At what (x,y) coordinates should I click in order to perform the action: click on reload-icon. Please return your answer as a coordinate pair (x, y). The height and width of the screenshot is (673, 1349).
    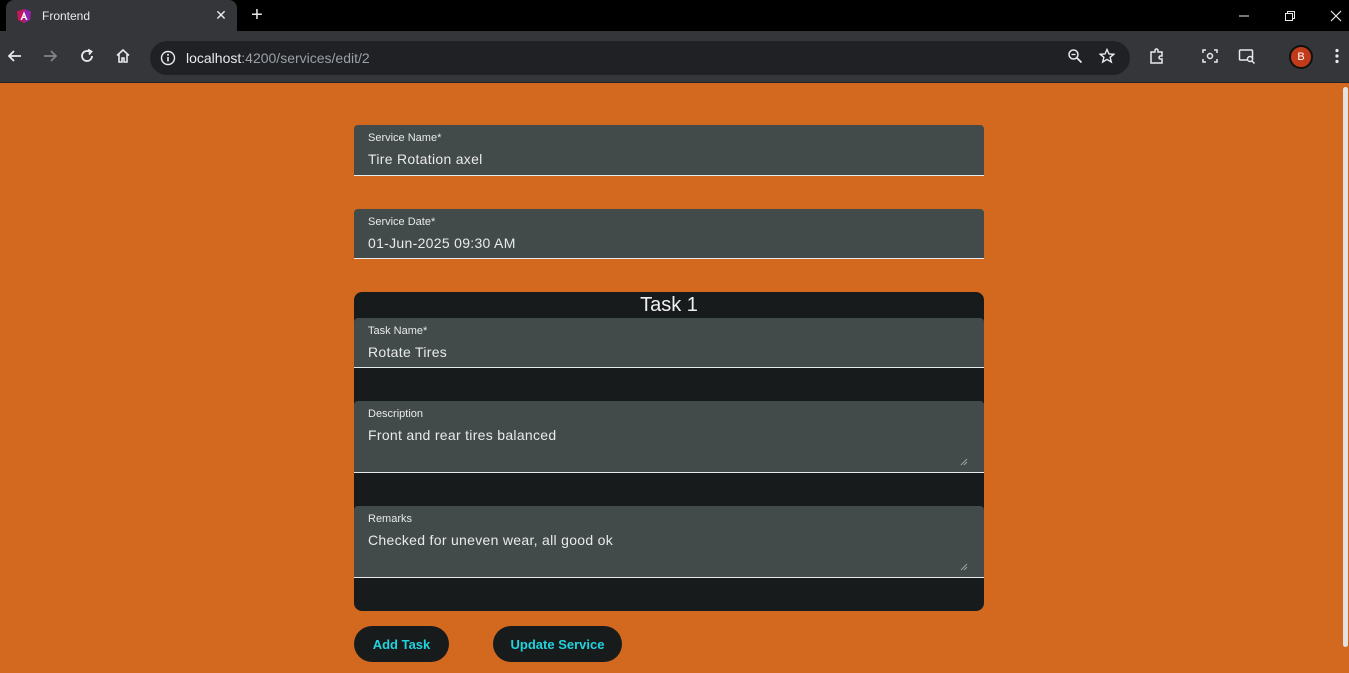
    Looking at the image, I should click on (87, 56).